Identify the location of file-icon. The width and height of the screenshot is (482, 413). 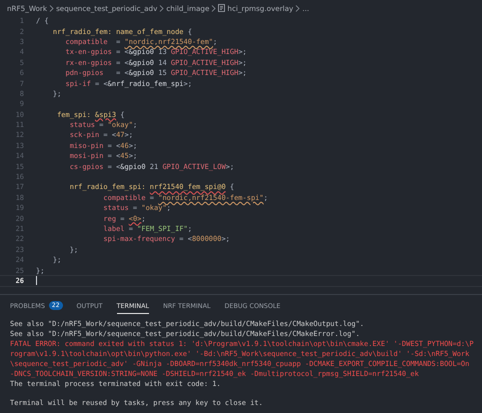
(222, 8).